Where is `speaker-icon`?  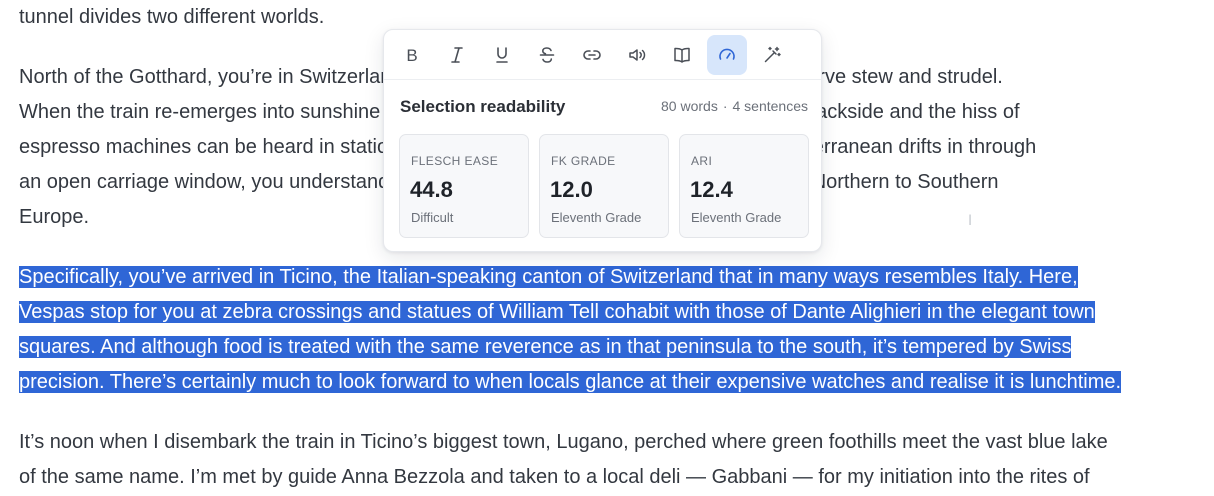
speaker-icon is located at coordinates (637, 55).